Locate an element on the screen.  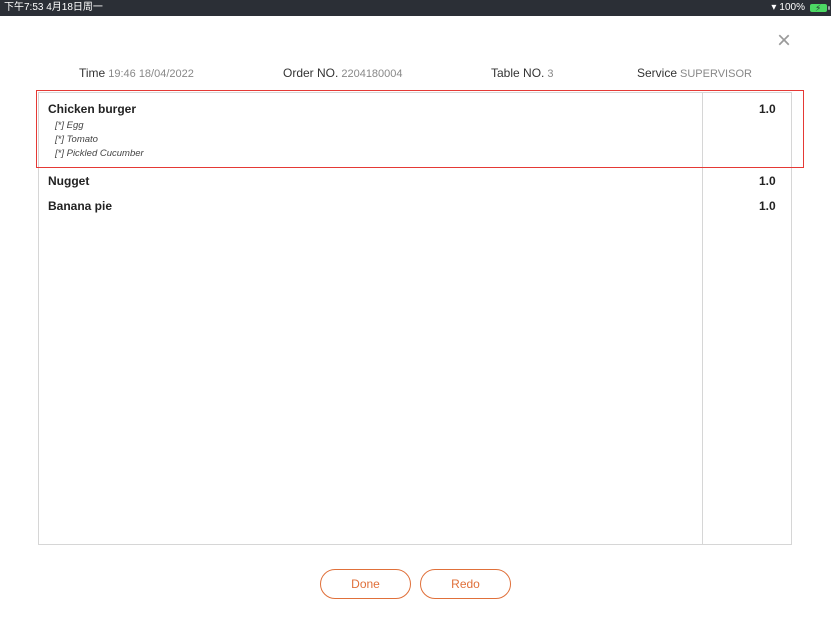
status-time-date: 下午7:53 4月18日周一 is located at coordinates (53, 7).